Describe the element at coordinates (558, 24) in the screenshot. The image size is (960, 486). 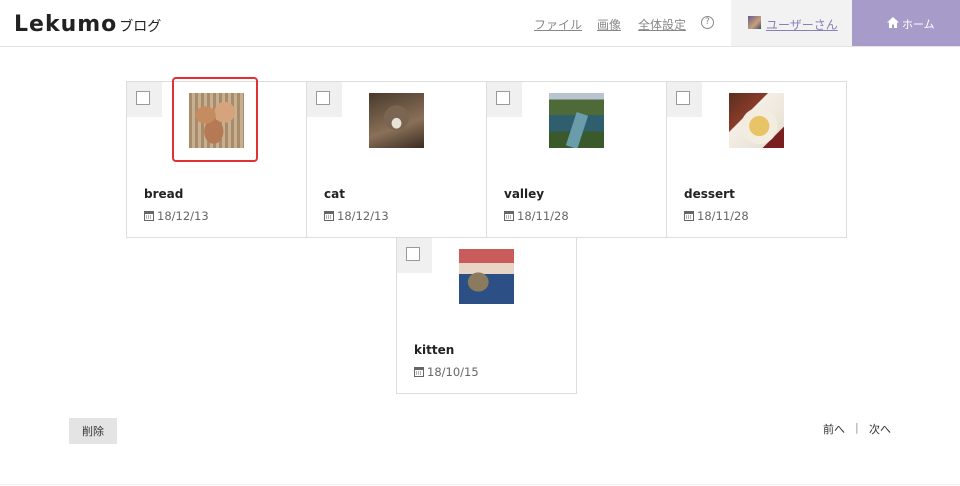
I see `nav-files: ファイル` at that location.